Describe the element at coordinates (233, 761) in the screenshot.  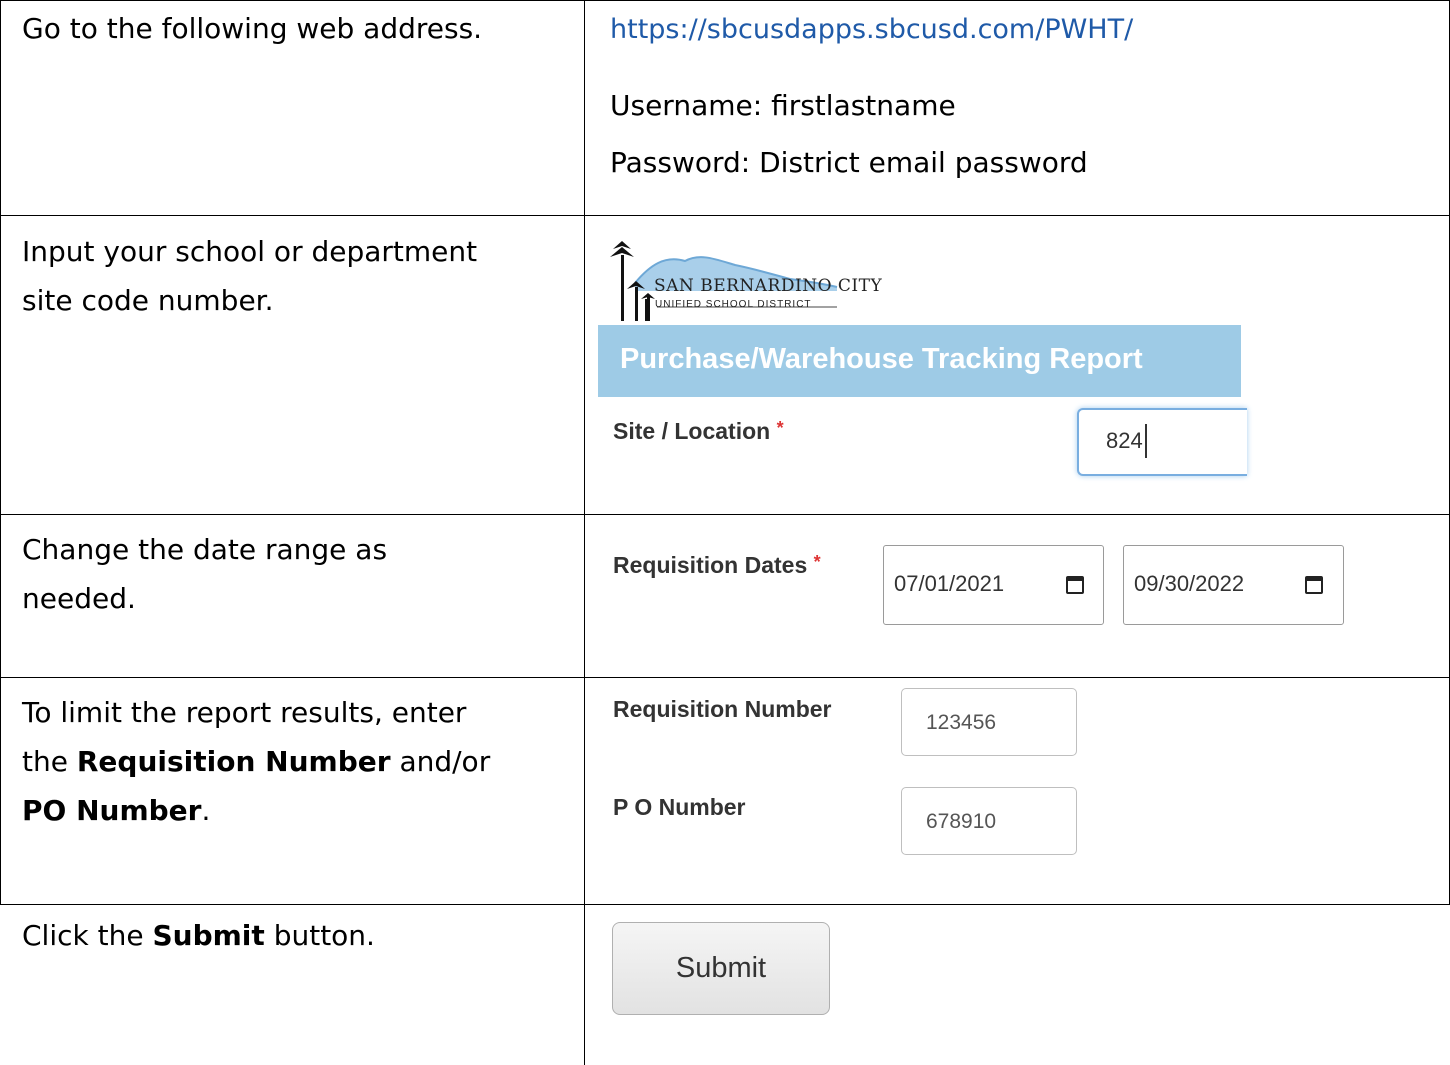
I see `bold-term: Requisition Number` at that location.